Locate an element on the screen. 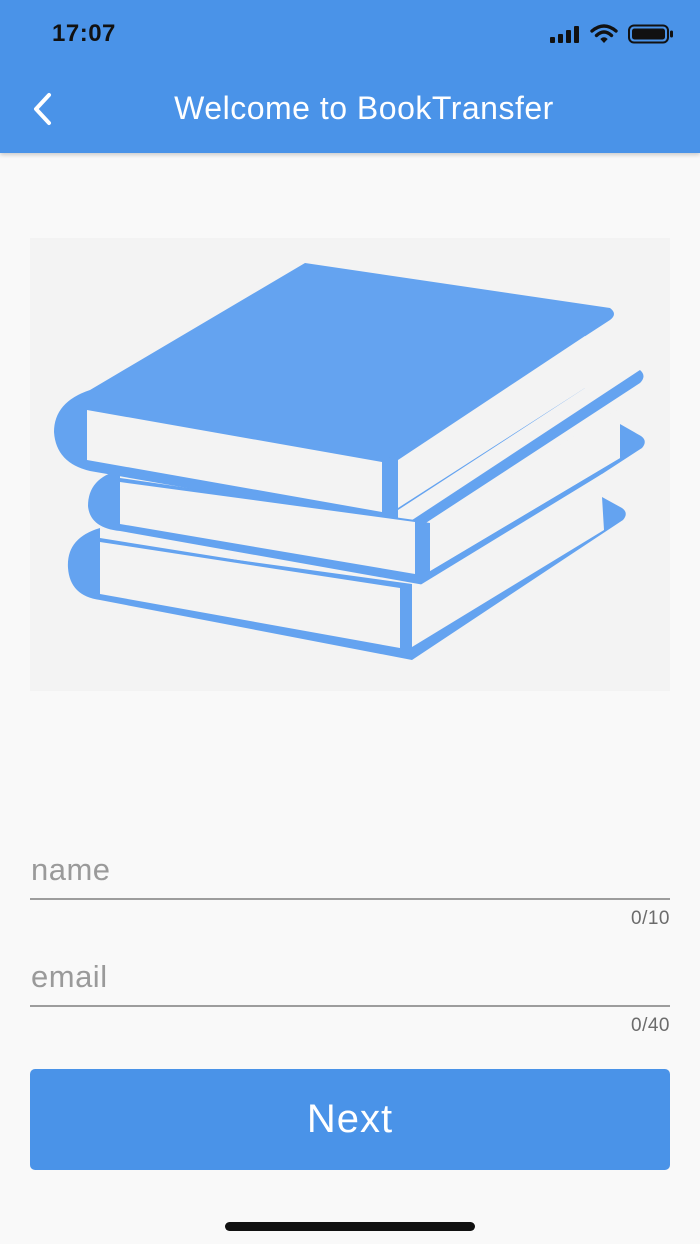 This screenshot has width=700, height=1244. home-indicator is located at coordinates (350, 1226).